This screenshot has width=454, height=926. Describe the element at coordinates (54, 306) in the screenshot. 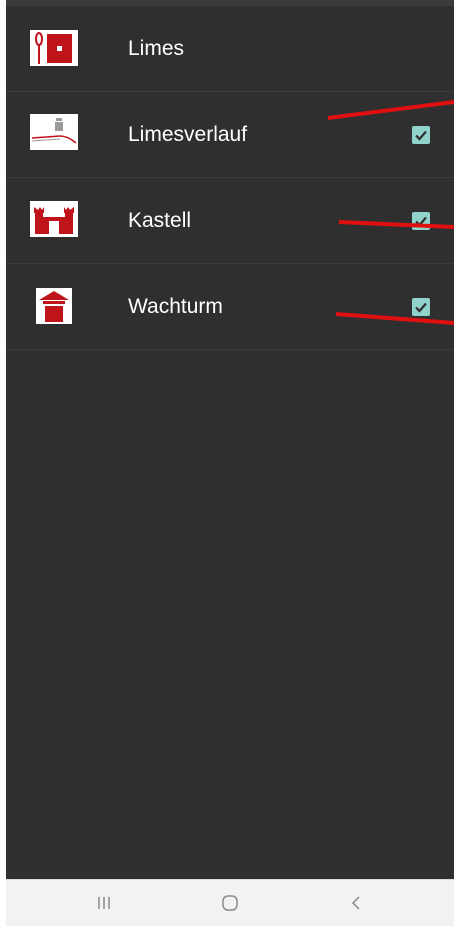

I see `watchtower-icon` at that location.